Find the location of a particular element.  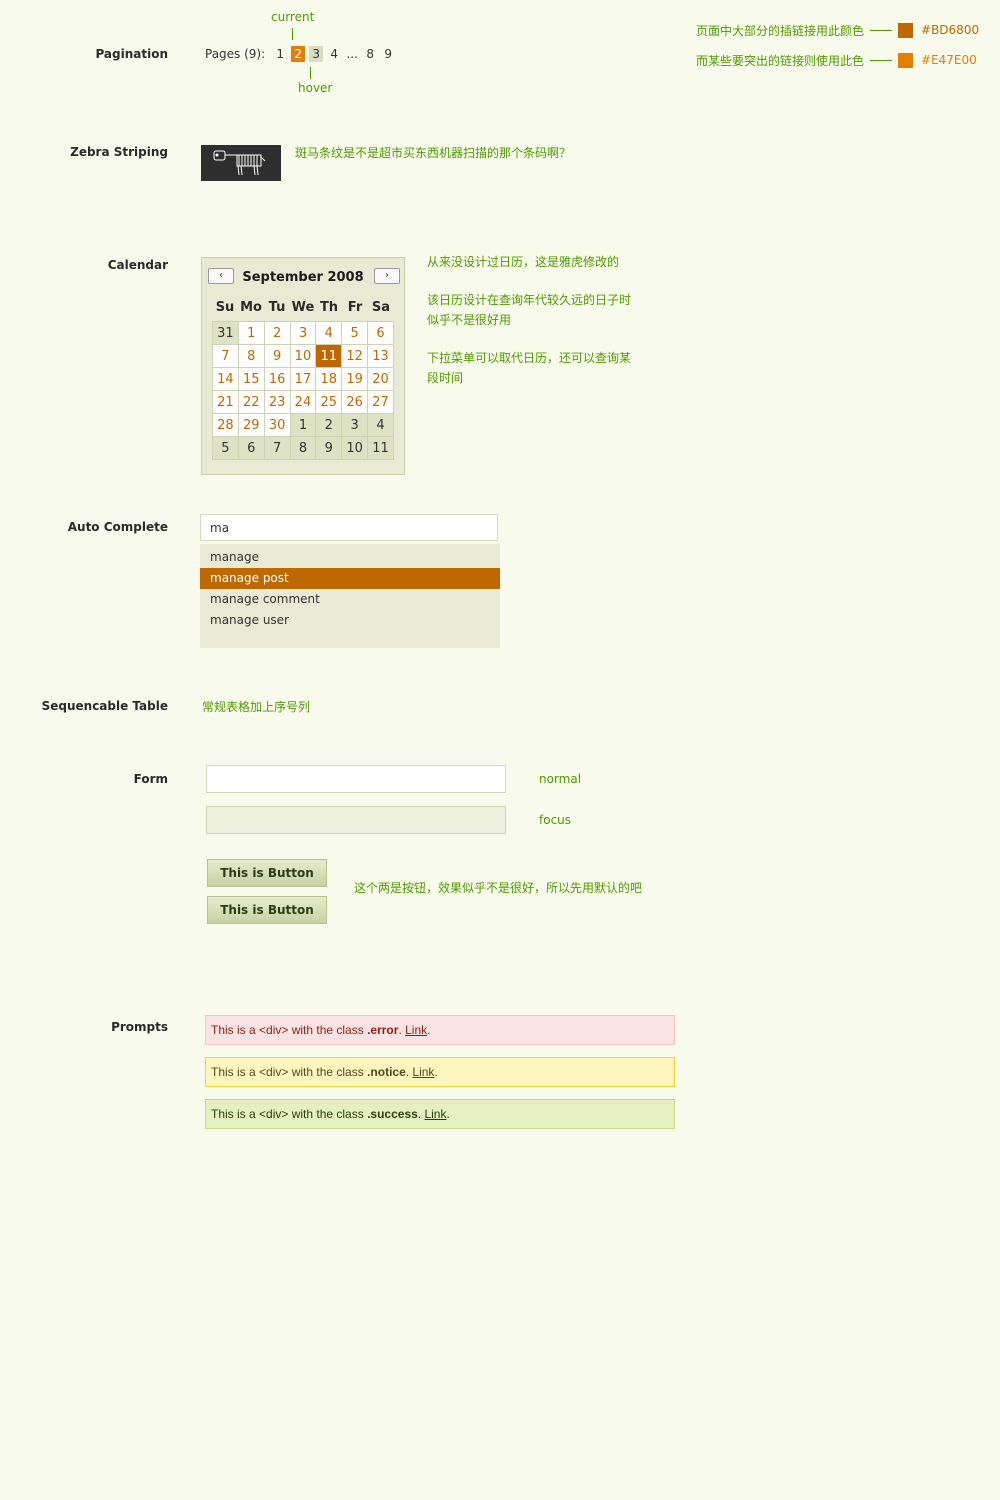

prompt-text: This is a <div> with the class is located at coordinates (289, 1072).